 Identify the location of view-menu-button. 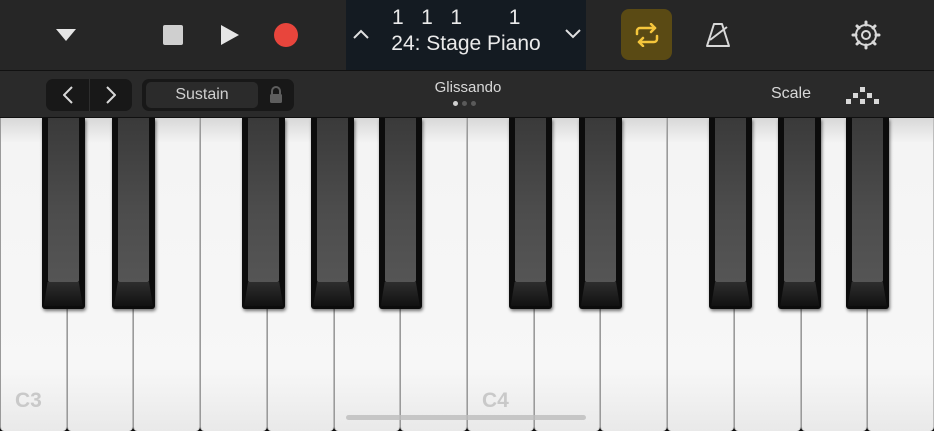
(66, 35).